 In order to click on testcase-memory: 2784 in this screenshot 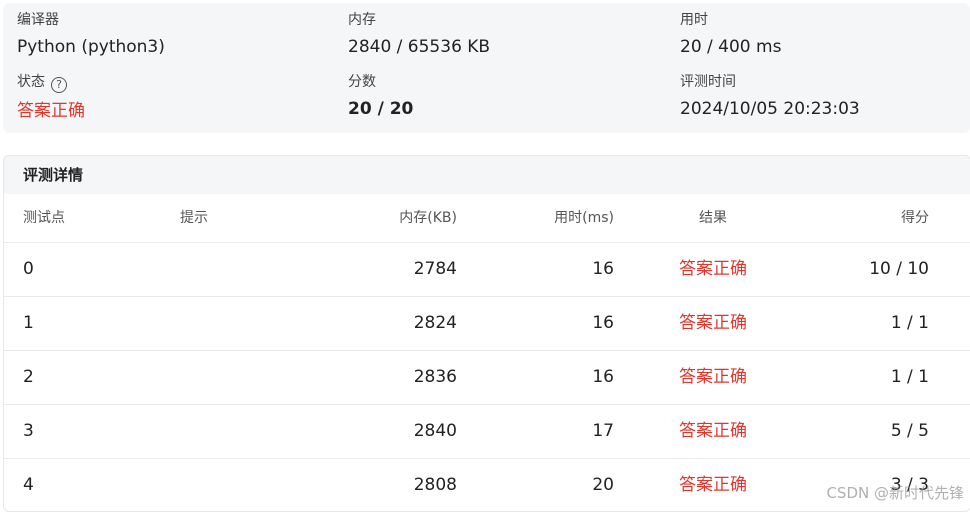, I will do `click(435, 269)`.